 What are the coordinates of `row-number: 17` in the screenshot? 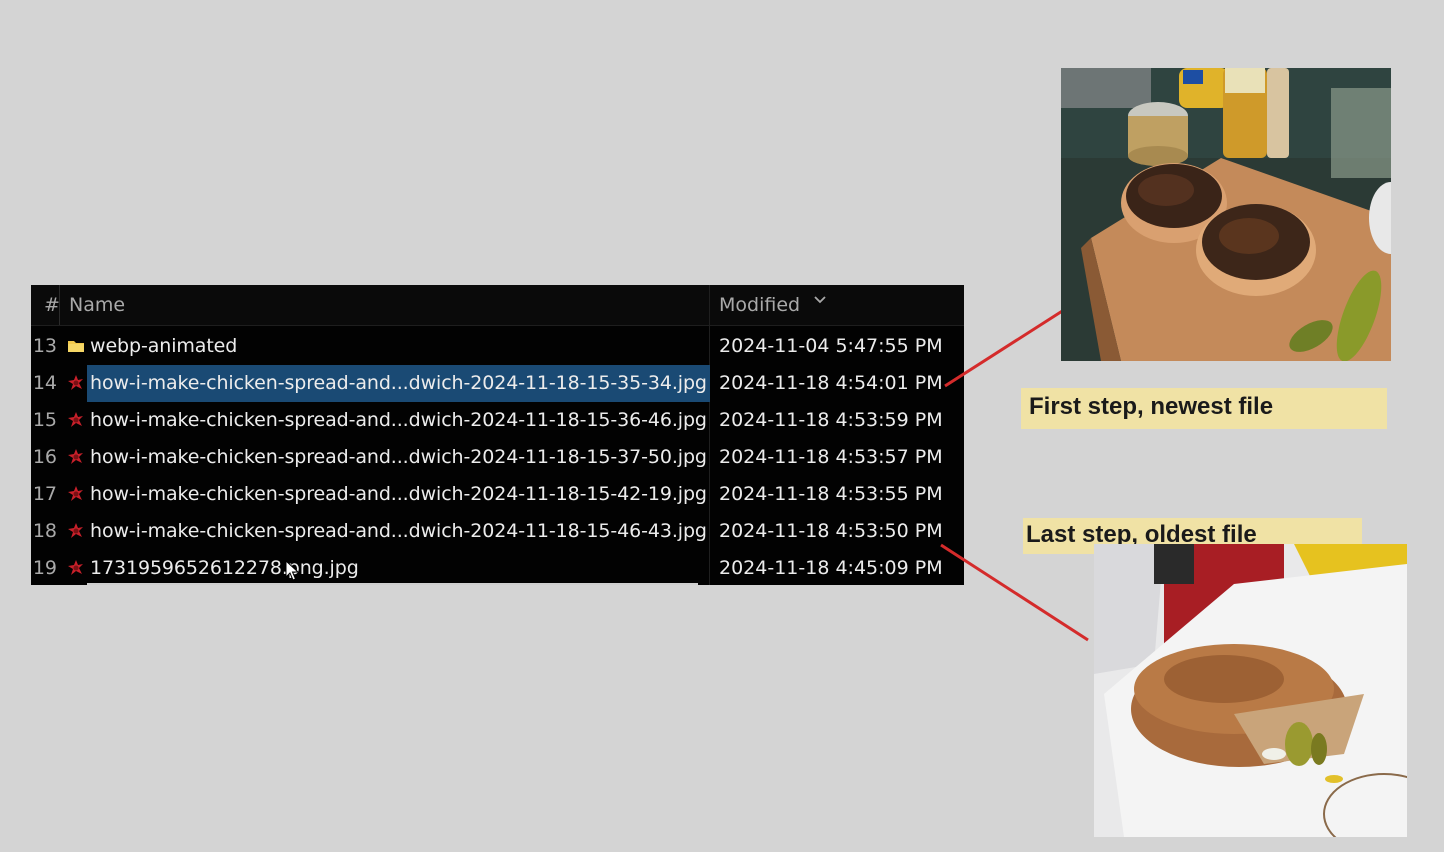 It's located at (44, 494).